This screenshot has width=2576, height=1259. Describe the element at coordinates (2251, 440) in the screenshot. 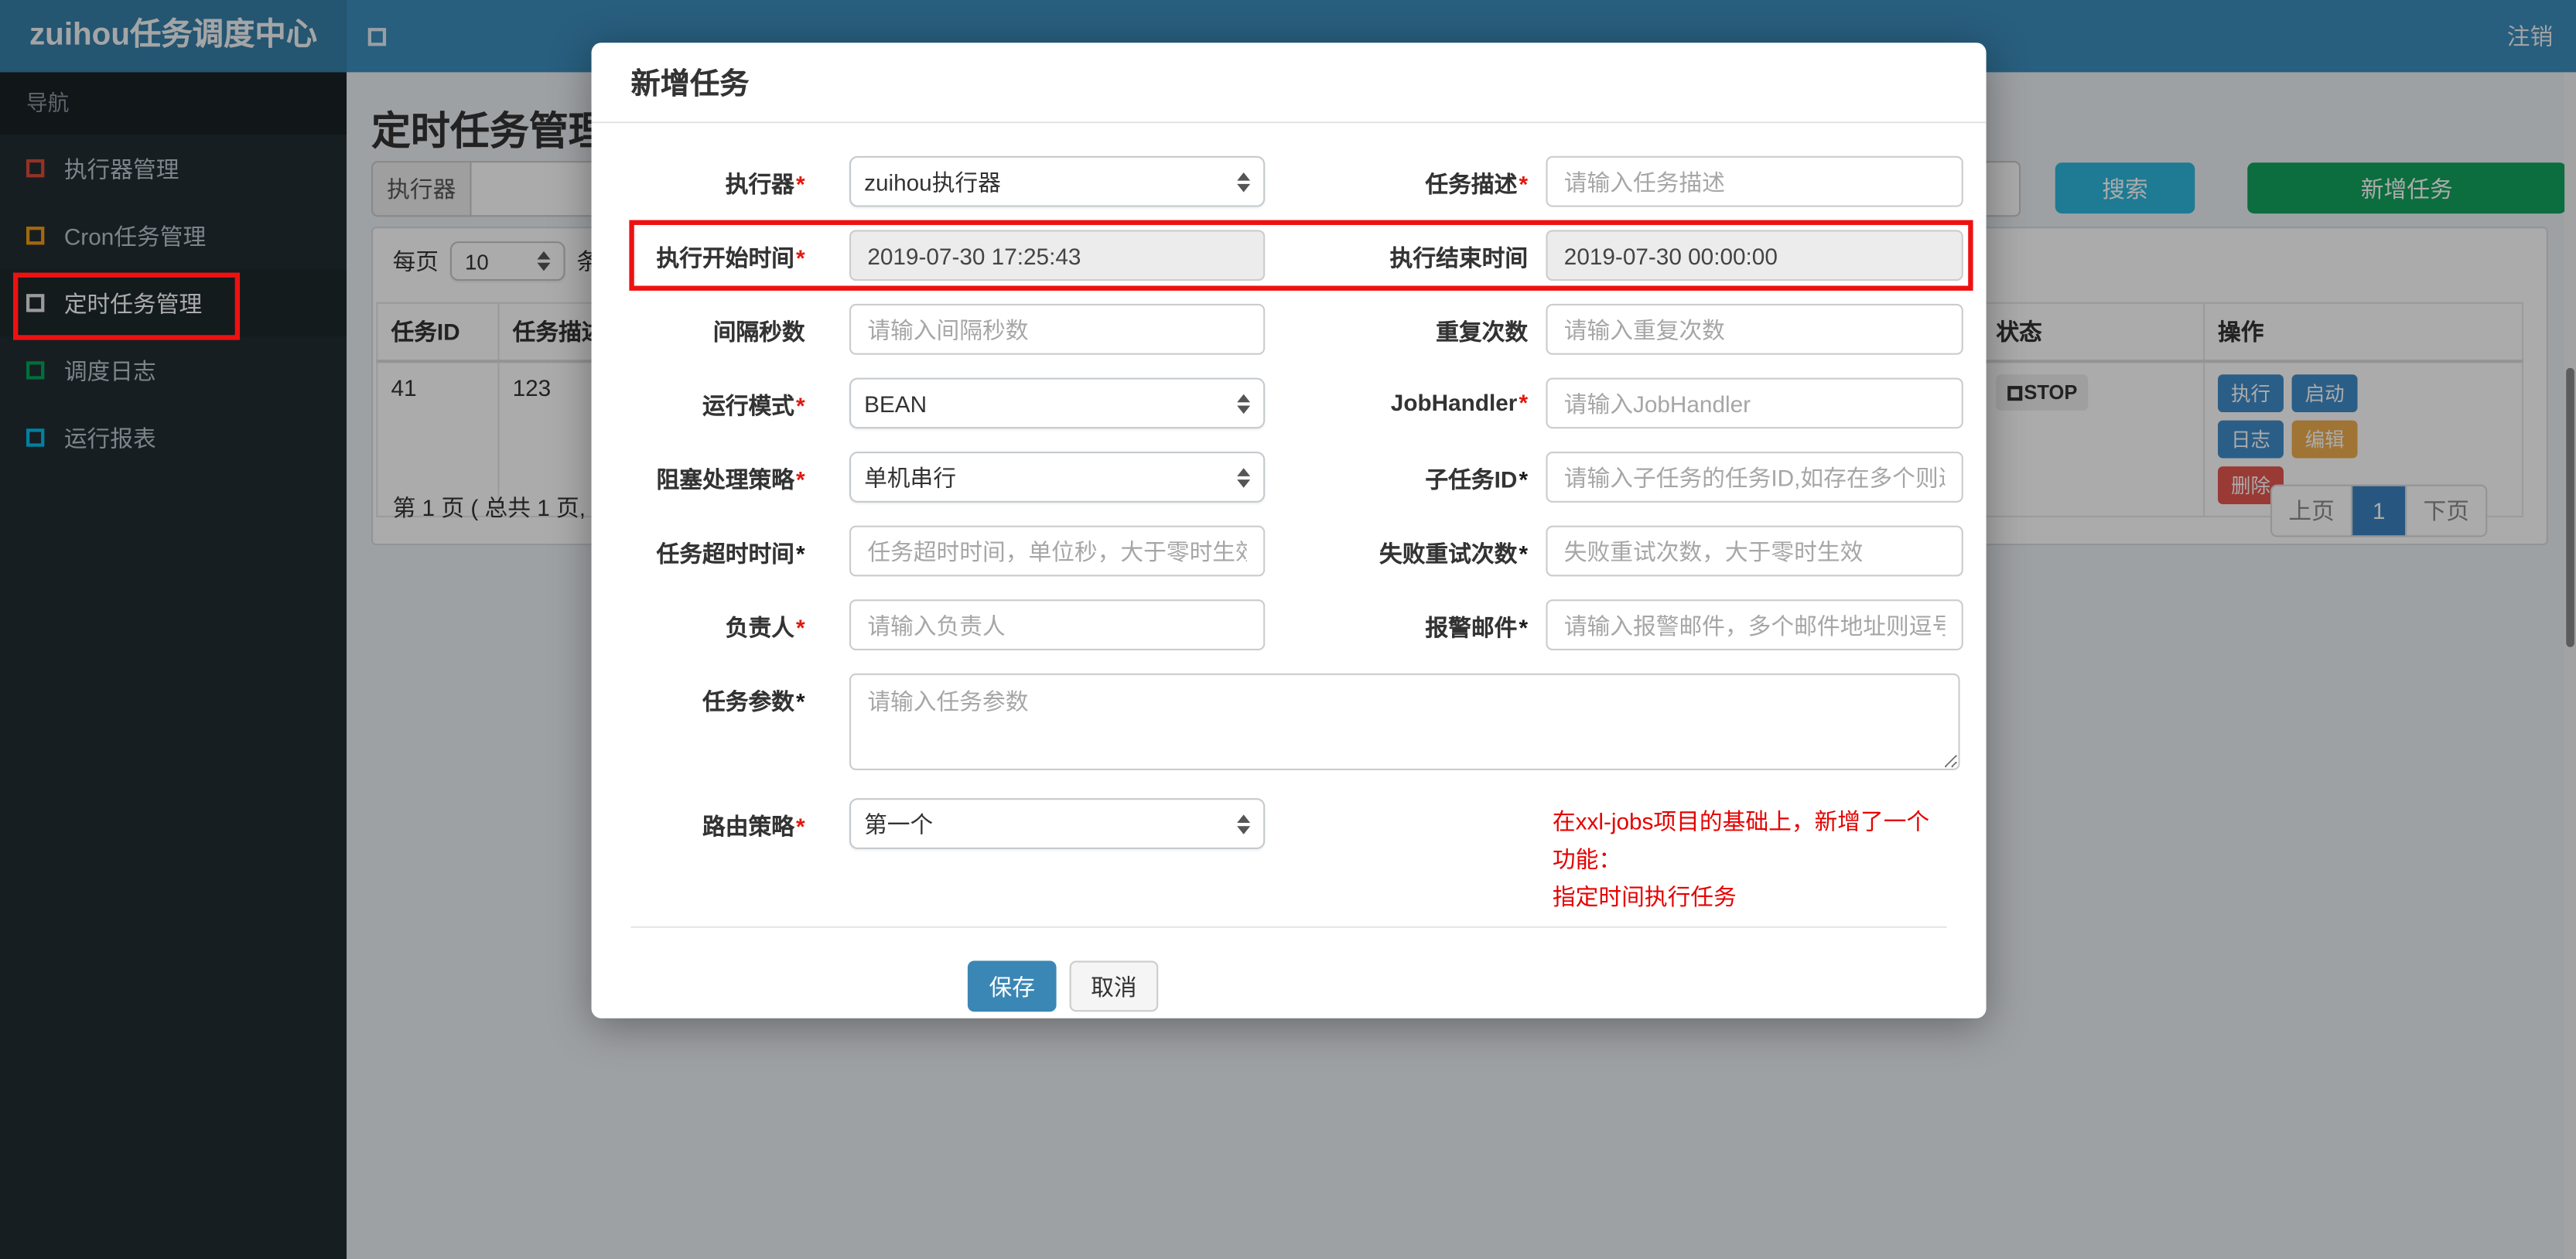

I see `log-button: 日志` at that location.